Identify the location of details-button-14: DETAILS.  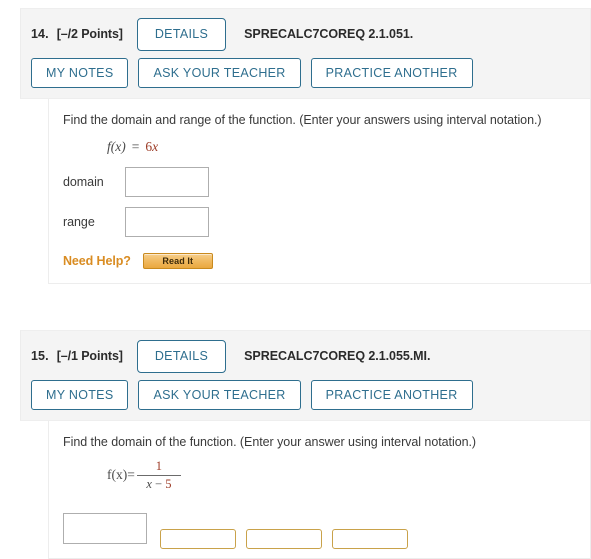
(181, 34).